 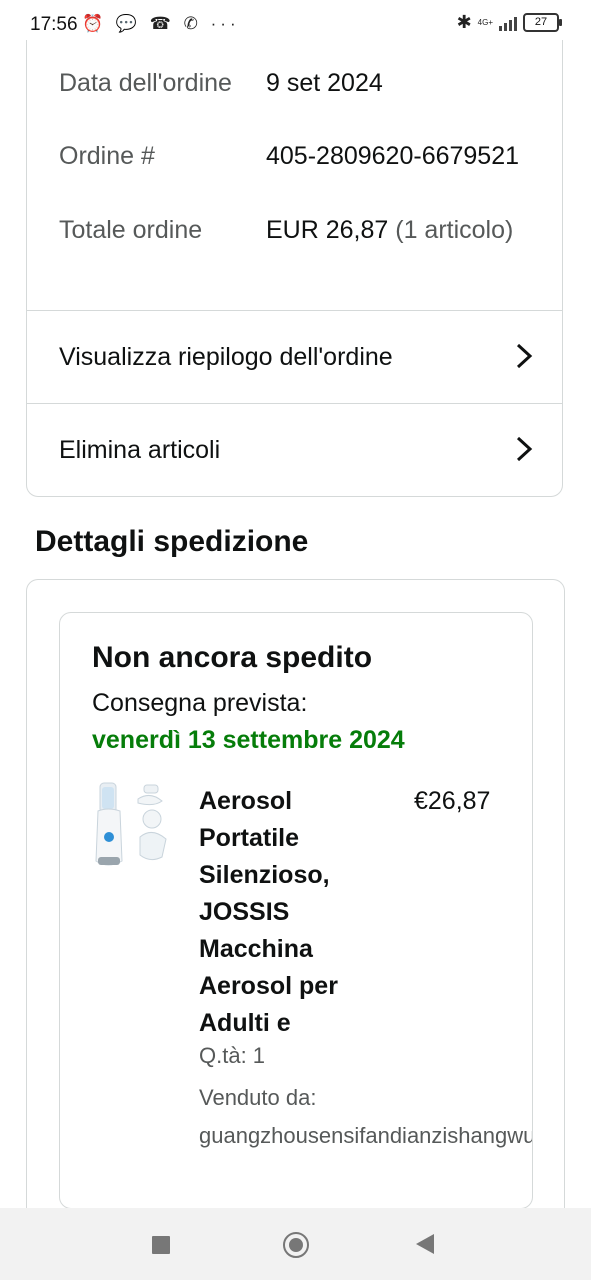 What do you see at coordinates (226, 356) in the screenshot?
I see `view-order-summary-label: Visualizza riepilogo dell'ordine` at bounding box center [226, 356].